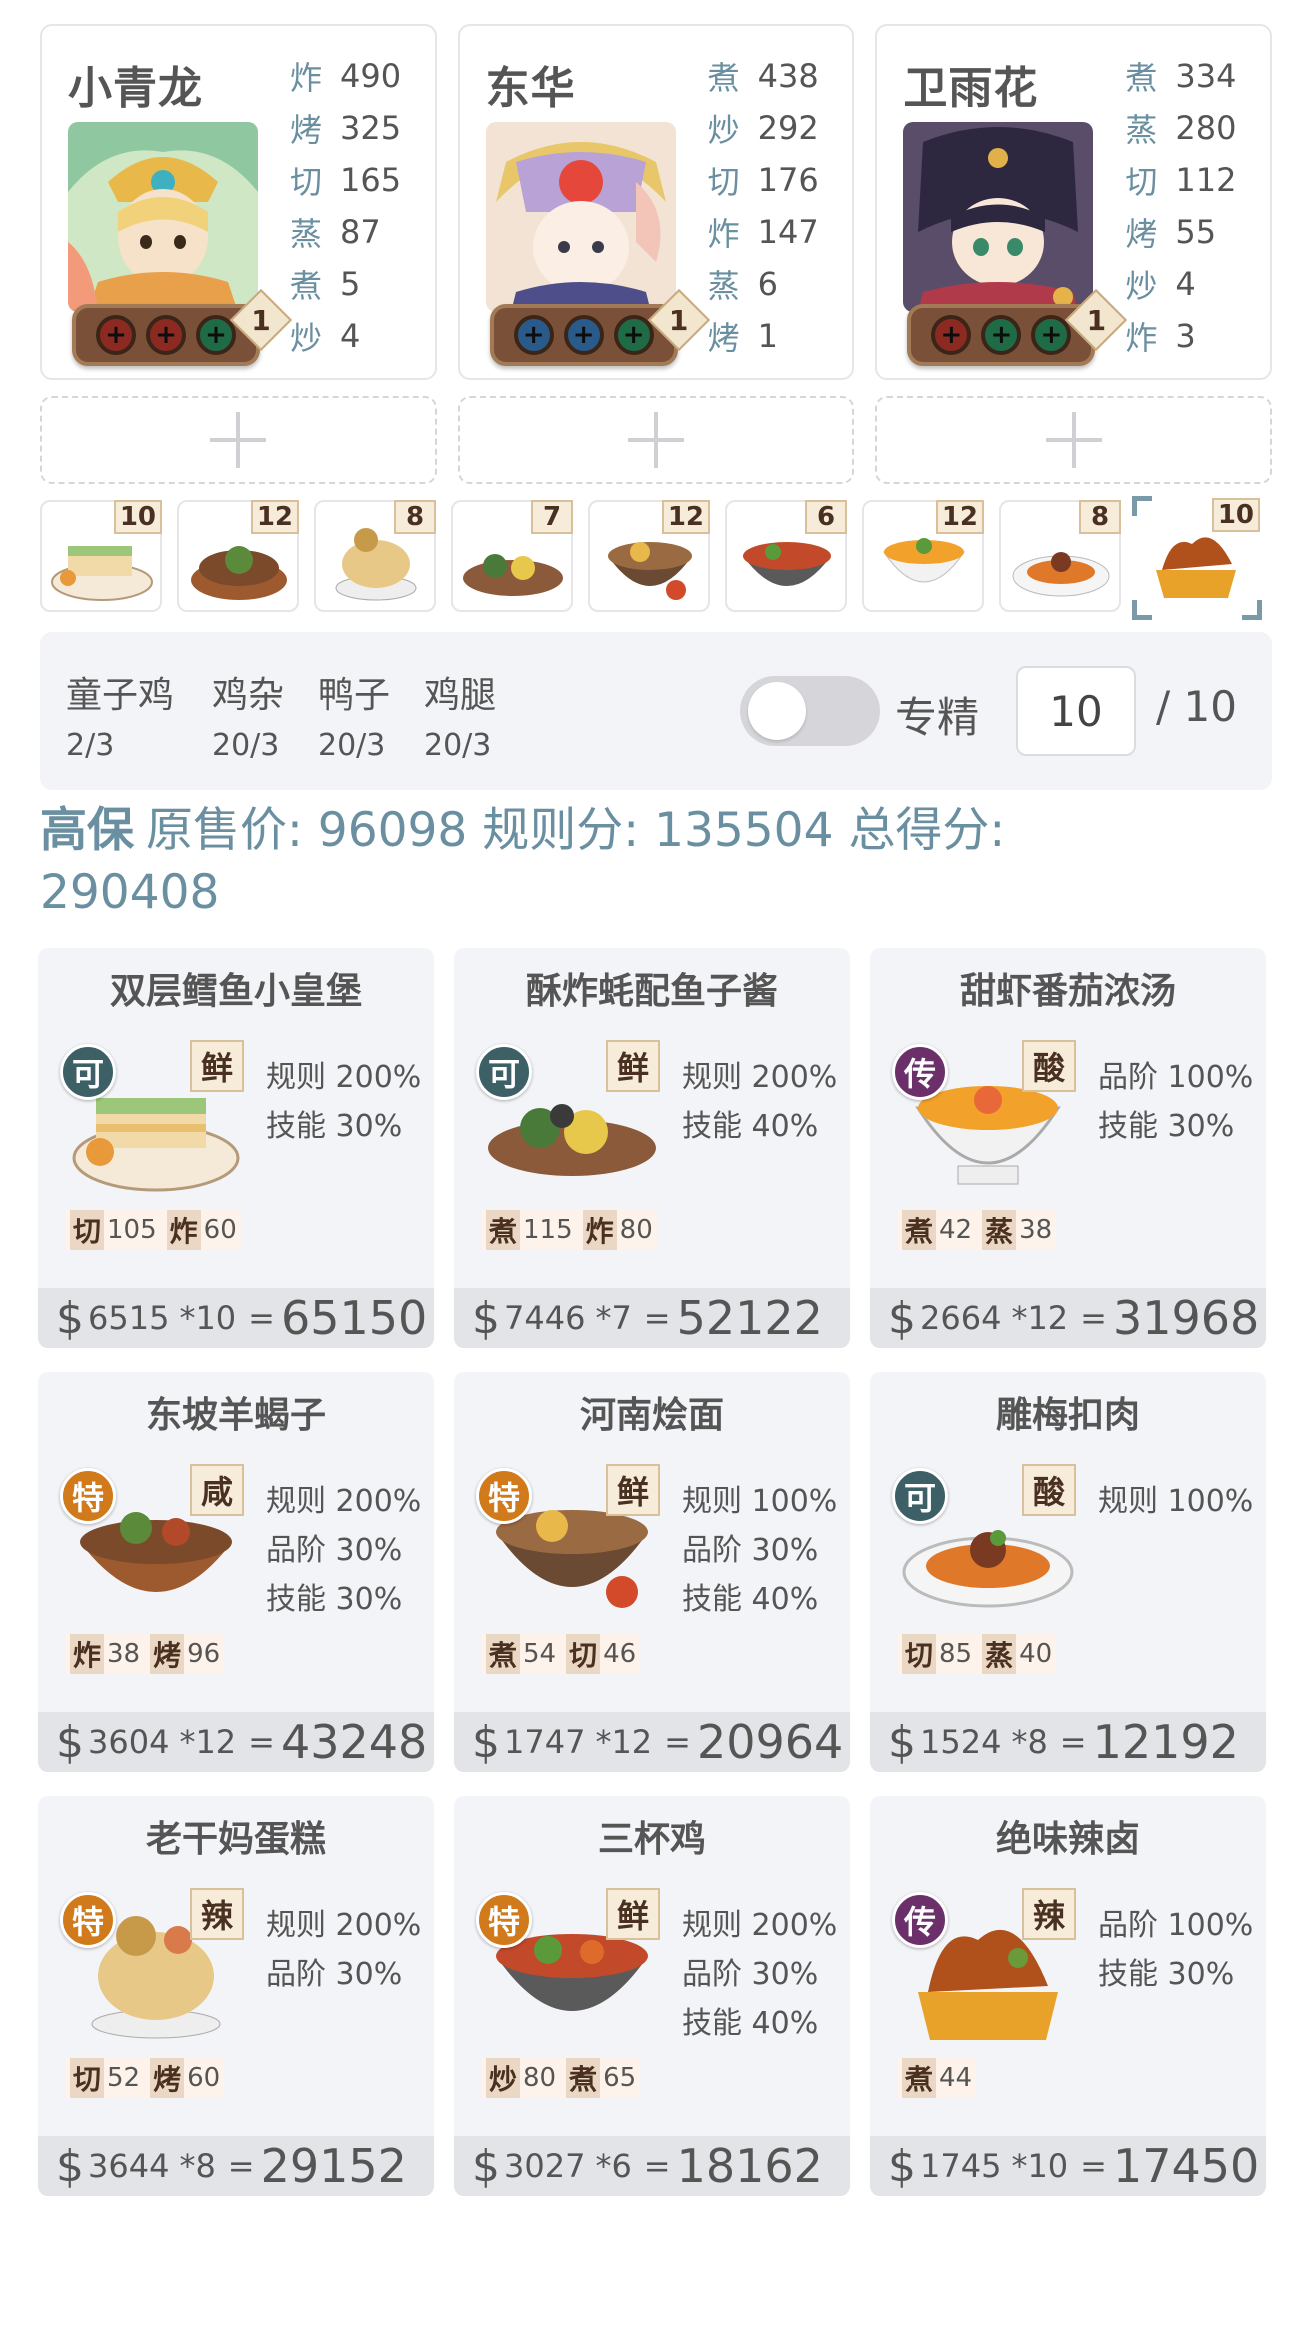  I want to click on bonus-list: 规则 200% 品阶 30% 技能 30%, so click(343, 1549).